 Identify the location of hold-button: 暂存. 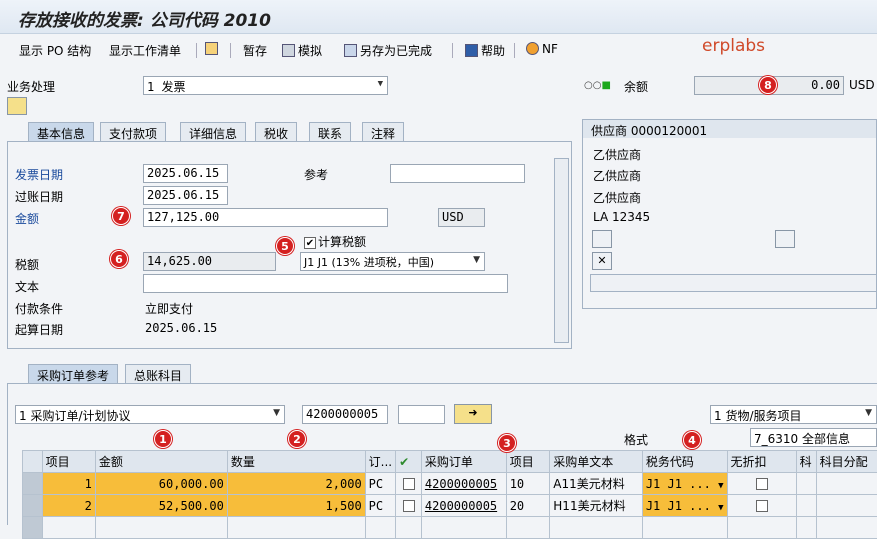
(255, 50).